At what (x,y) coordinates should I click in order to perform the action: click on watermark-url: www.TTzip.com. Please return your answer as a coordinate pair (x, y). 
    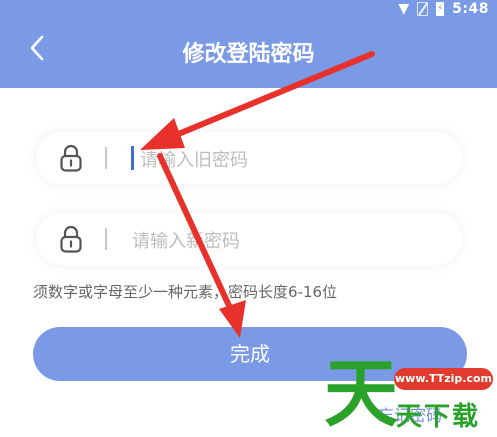
    Looking at the image, I should click on (443, 379).